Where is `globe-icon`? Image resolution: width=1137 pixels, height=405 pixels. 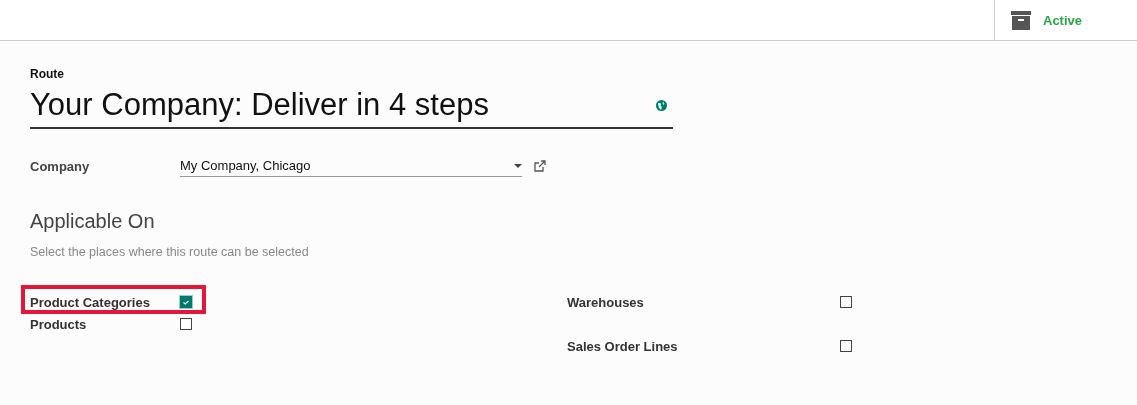 globe-icon is located at coordinates (661, 105).